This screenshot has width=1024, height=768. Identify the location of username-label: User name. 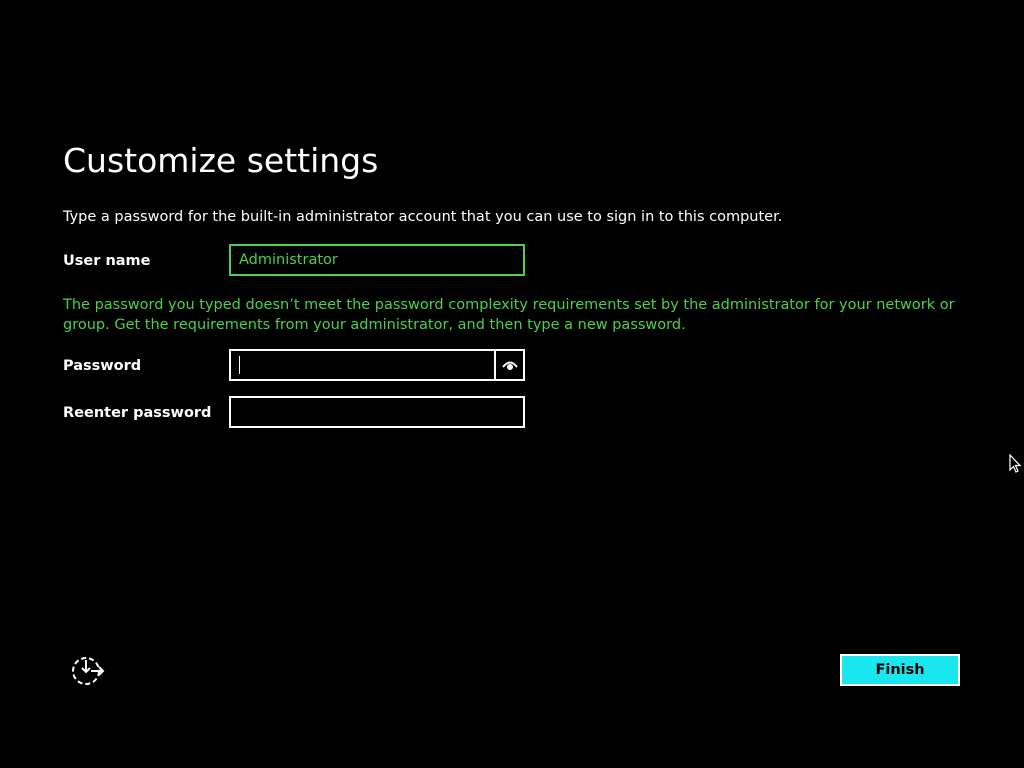
(107, 261).